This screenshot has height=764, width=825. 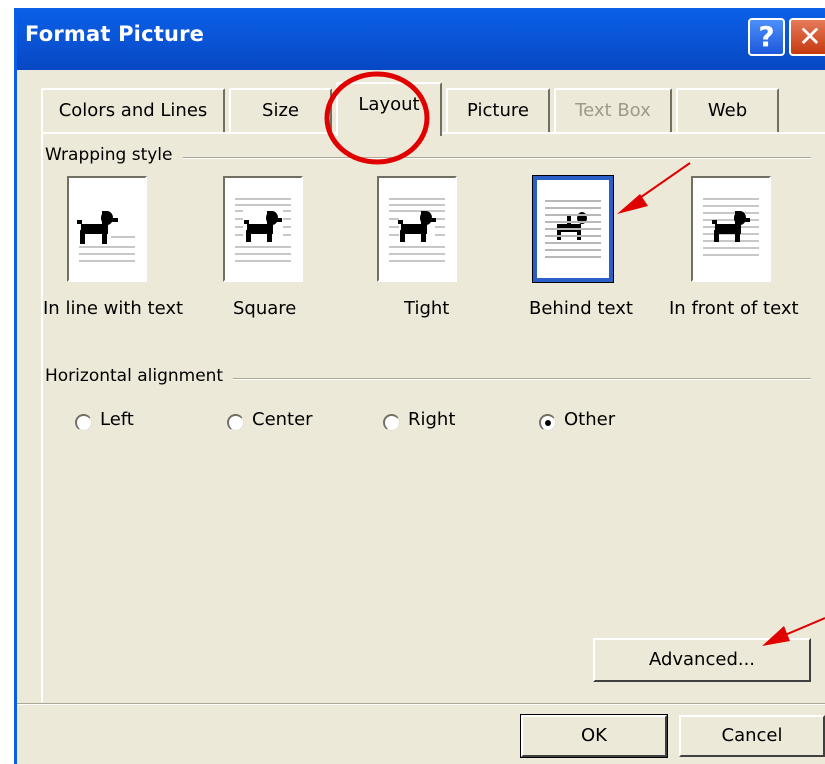 I want to click on cancel-button: Cancel, so click(x=752, y=736).